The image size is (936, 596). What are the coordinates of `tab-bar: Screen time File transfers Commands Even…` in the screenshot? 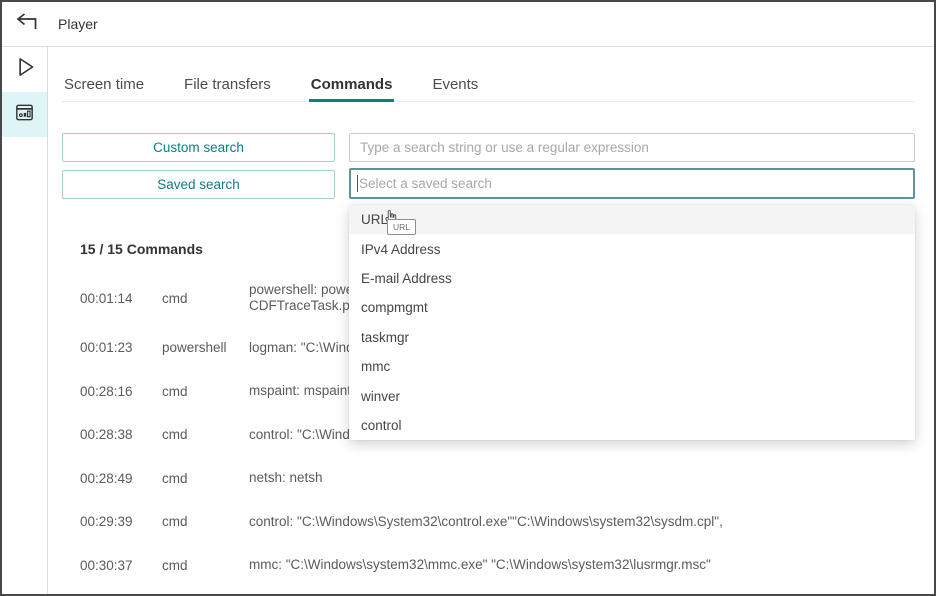 It's located at (488, 82).